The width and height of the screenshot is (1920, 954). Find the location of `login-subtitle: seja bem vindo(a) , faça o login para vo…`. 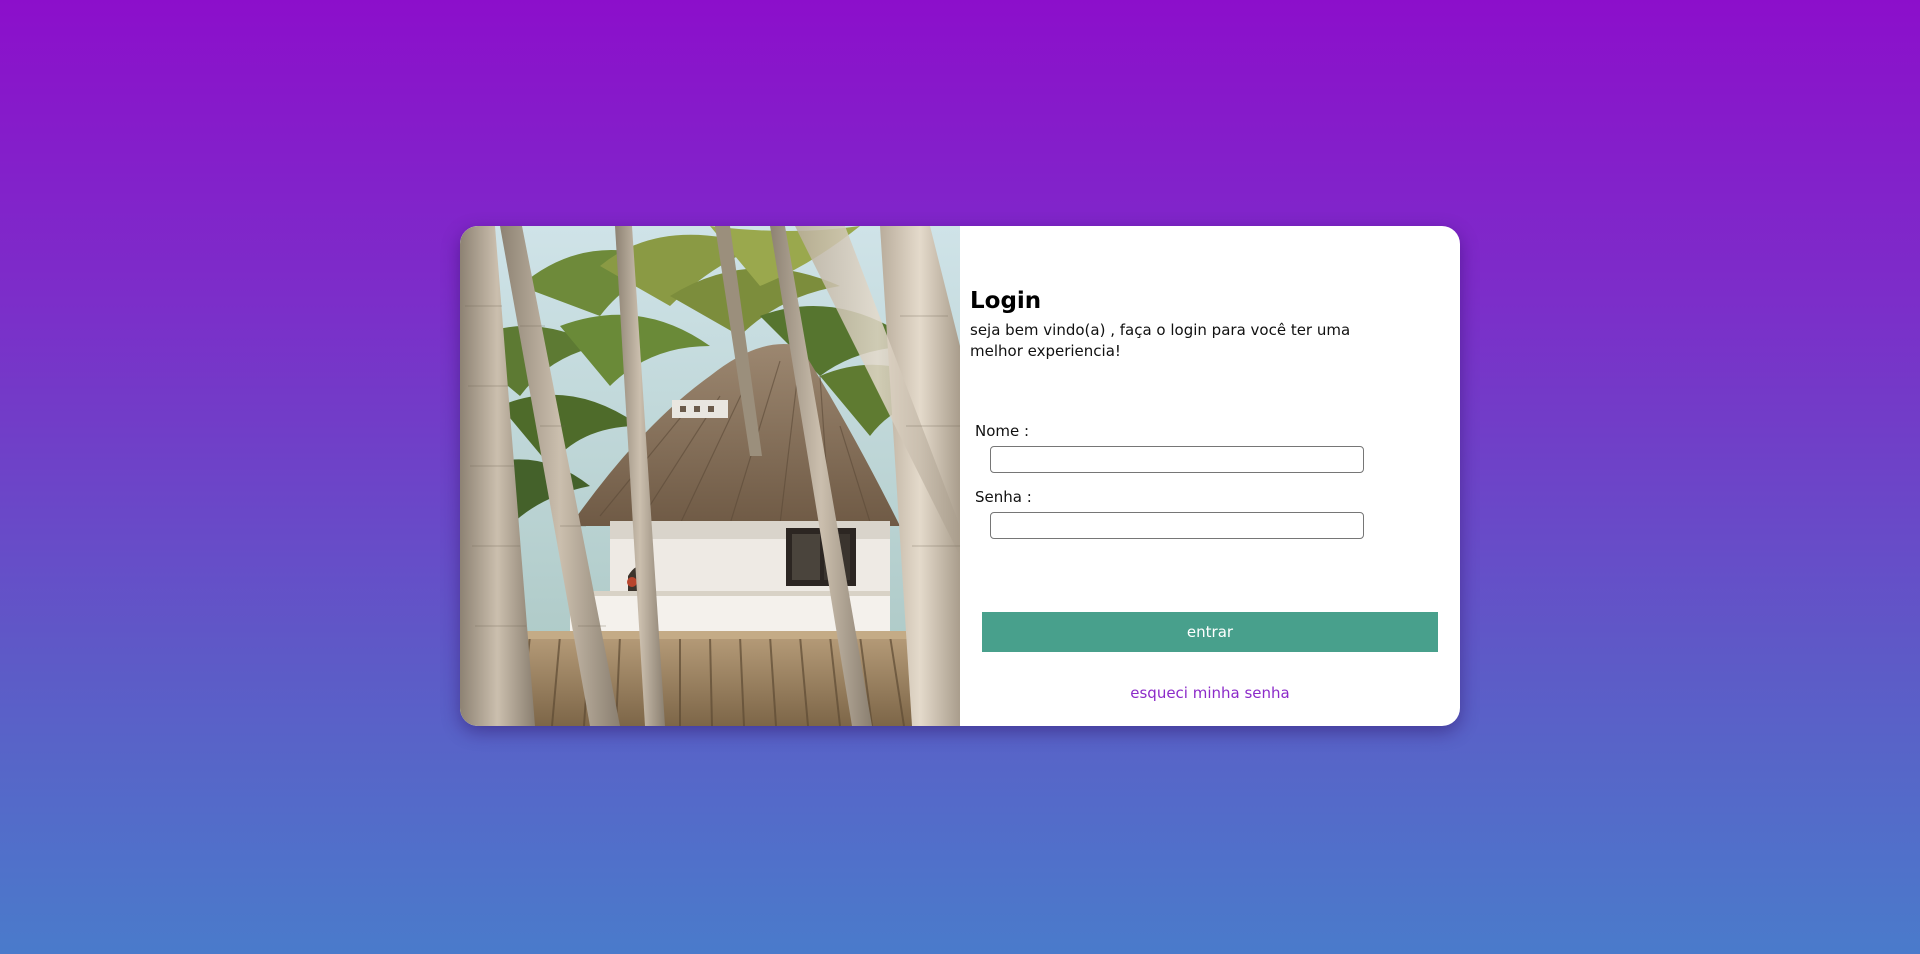

login-subtitle: seja bem vindo(a) , faça o login para vo… is located at coordinates (1160, 340).